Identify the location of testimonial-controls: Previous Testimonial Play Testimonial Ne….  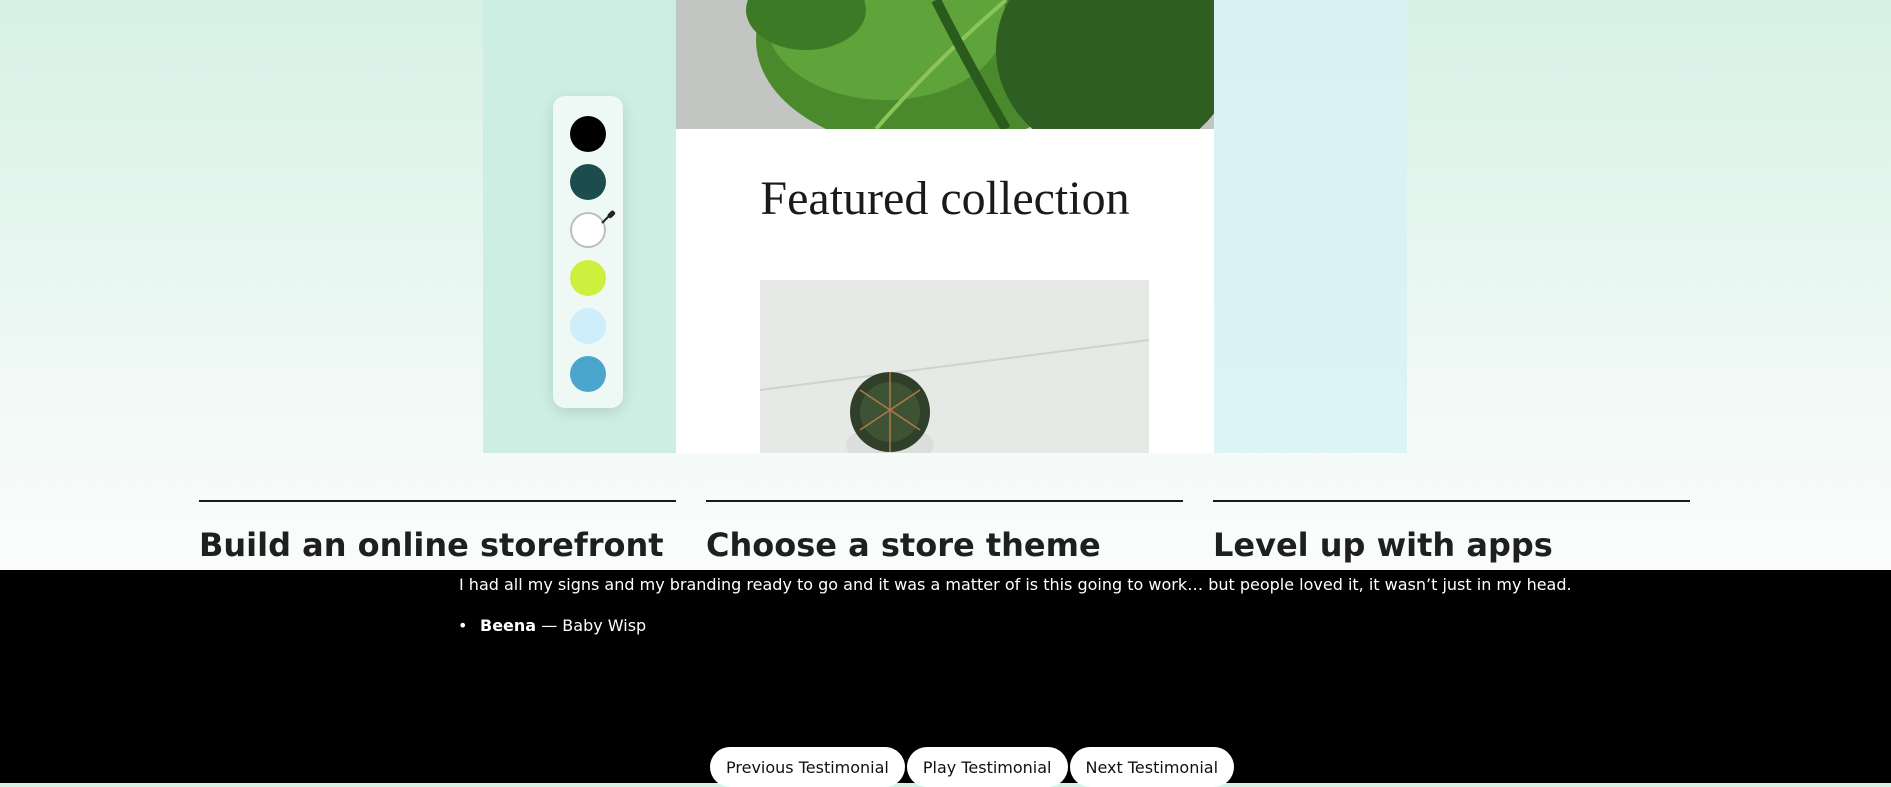
(972, 767).